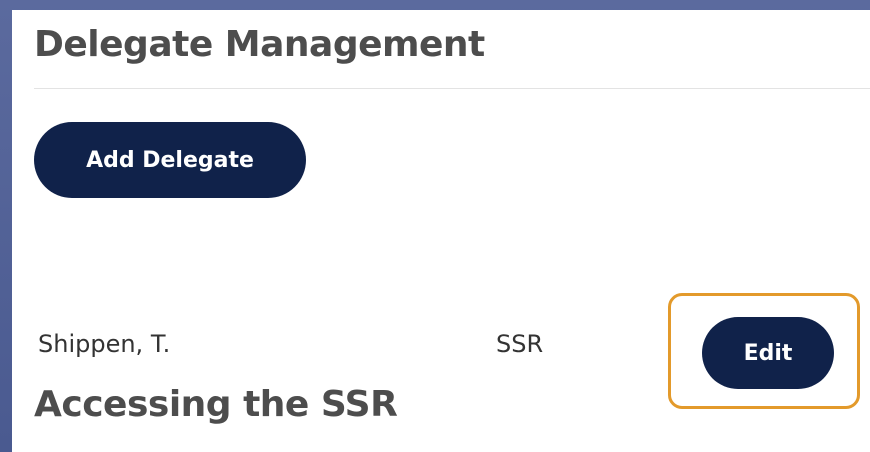 The height and width of the screenshot is (452, 870). What do you see at coordinates (170, 160) in the screenshot?
I see `add-delegate-button: Add Delegate` at bounding box center [170, 160].